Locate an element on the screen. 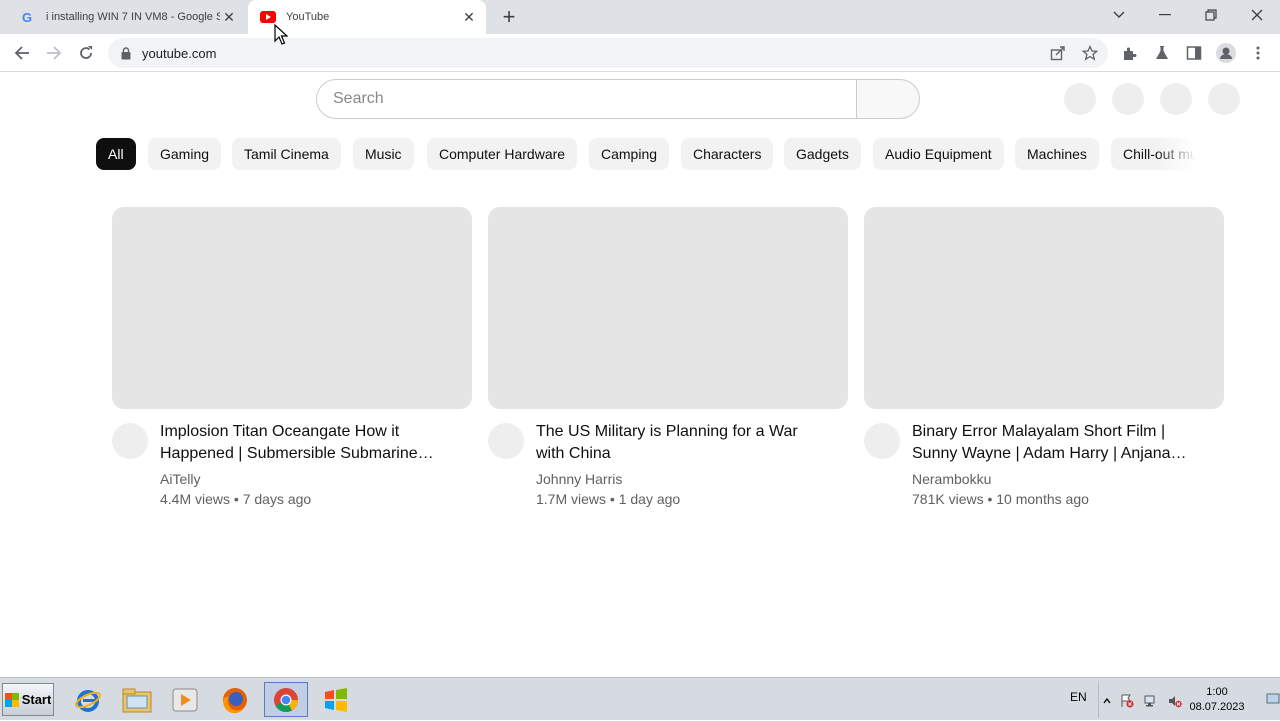 The width and height of the screenshot is (1280, 721). show-hidden-icons-chevron-icon is located at coordinates (1107, 701).